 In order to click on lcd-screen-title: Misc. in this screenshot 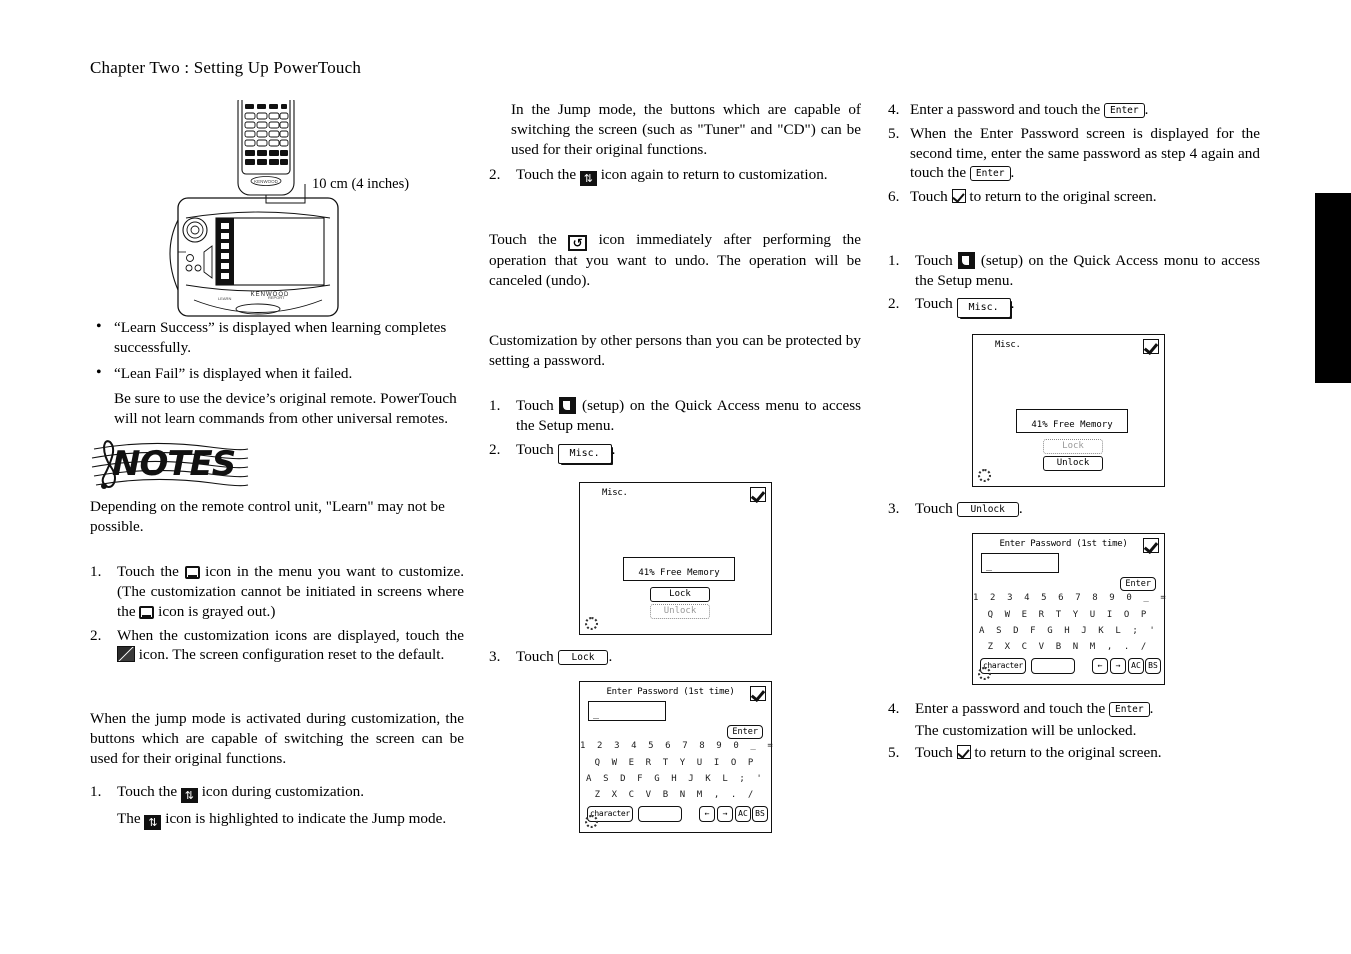, I will do `click(615, 492)`.